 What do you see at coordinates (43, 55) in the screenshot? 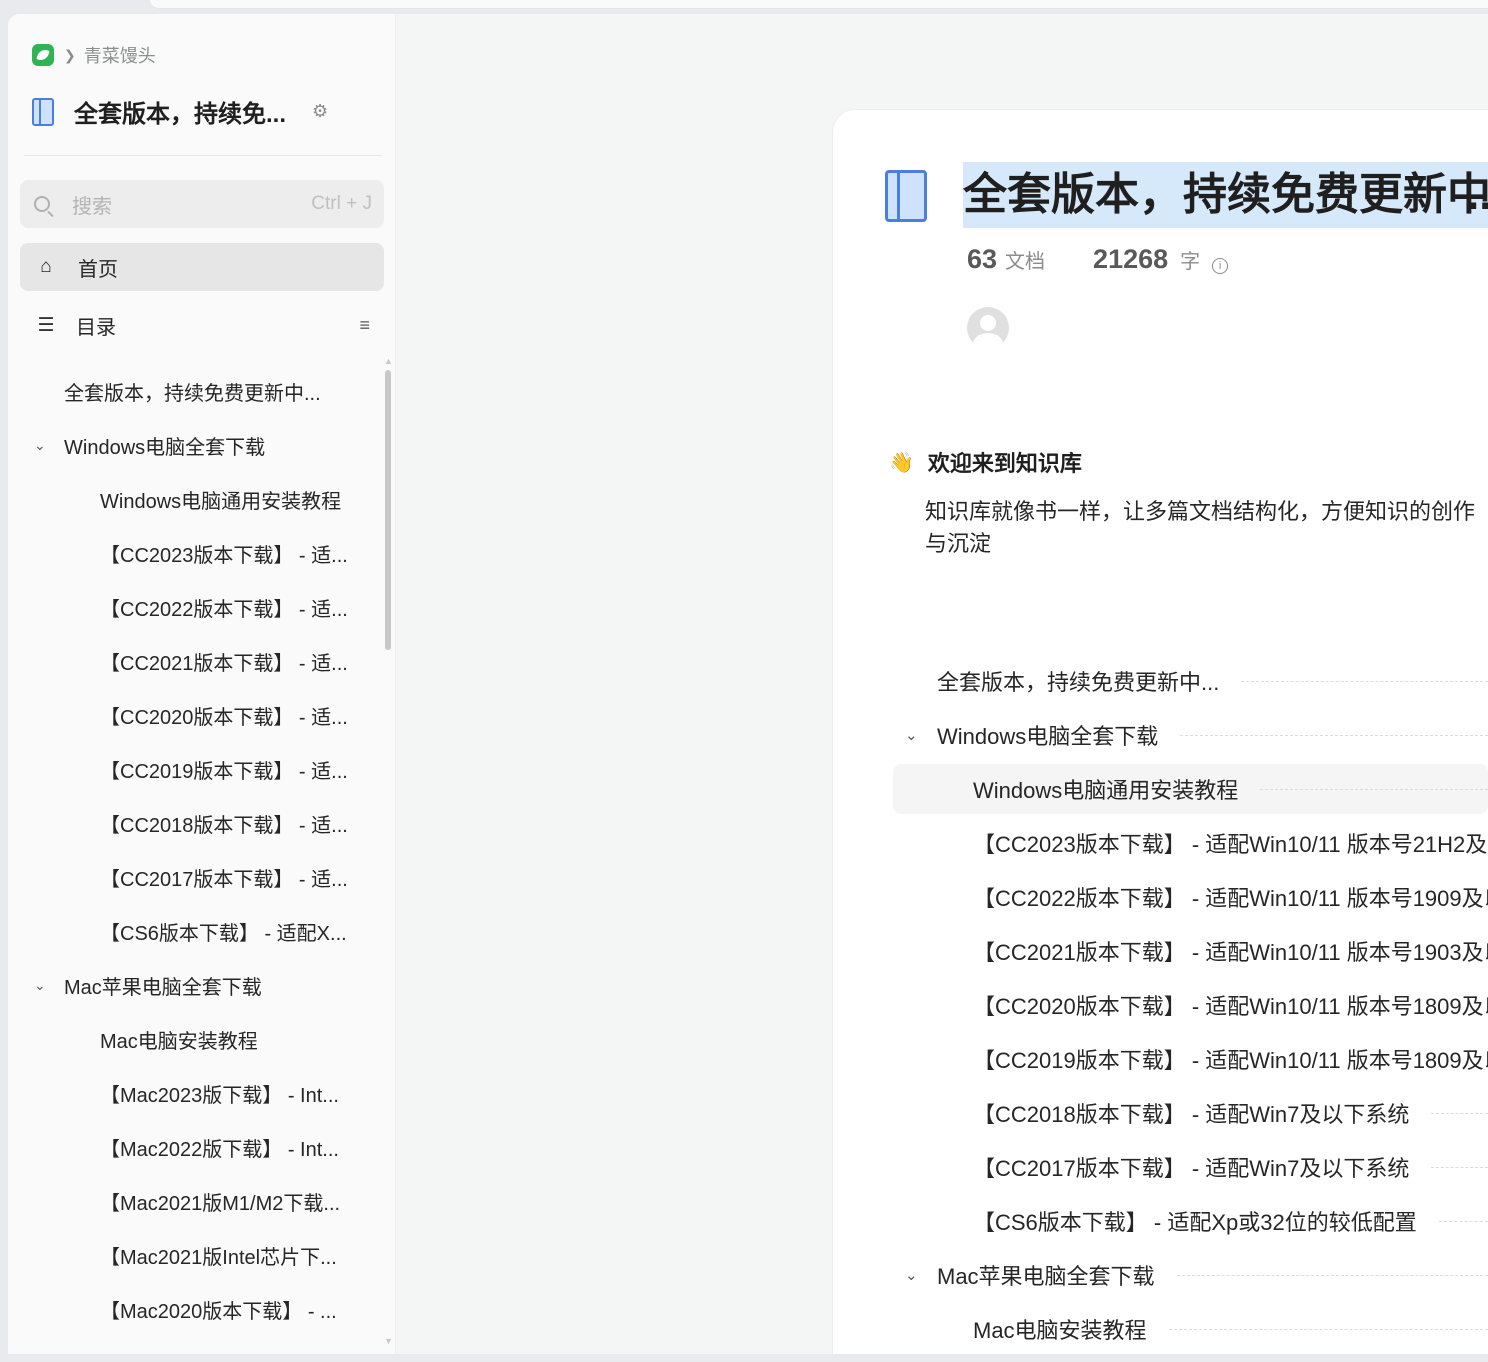
I see `yuque-logo-icon` at bounding box center [43, 55].